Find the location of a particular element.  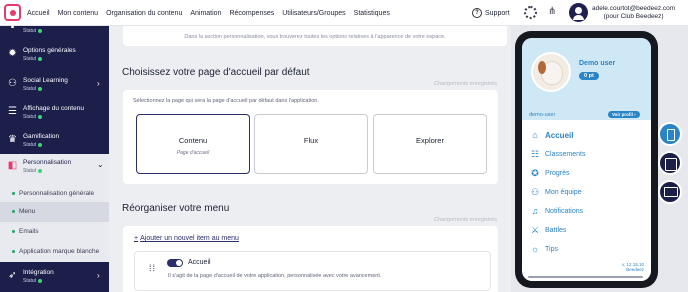

phone-menu-tips: ☼ Tips is located at coordinates (544, 249).